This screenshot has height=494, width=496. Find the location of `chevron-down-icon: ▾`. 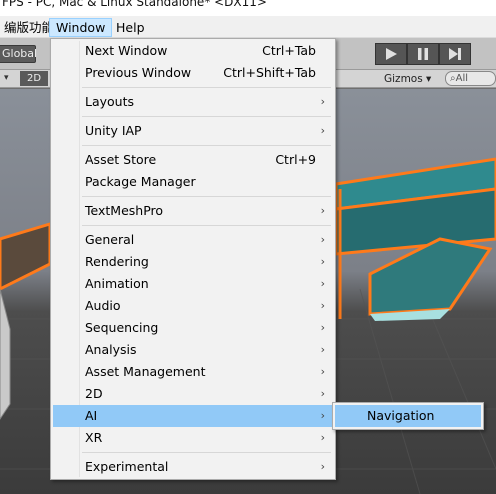

chevron-down-icon: ▾ is located at coordinates (429, 79).